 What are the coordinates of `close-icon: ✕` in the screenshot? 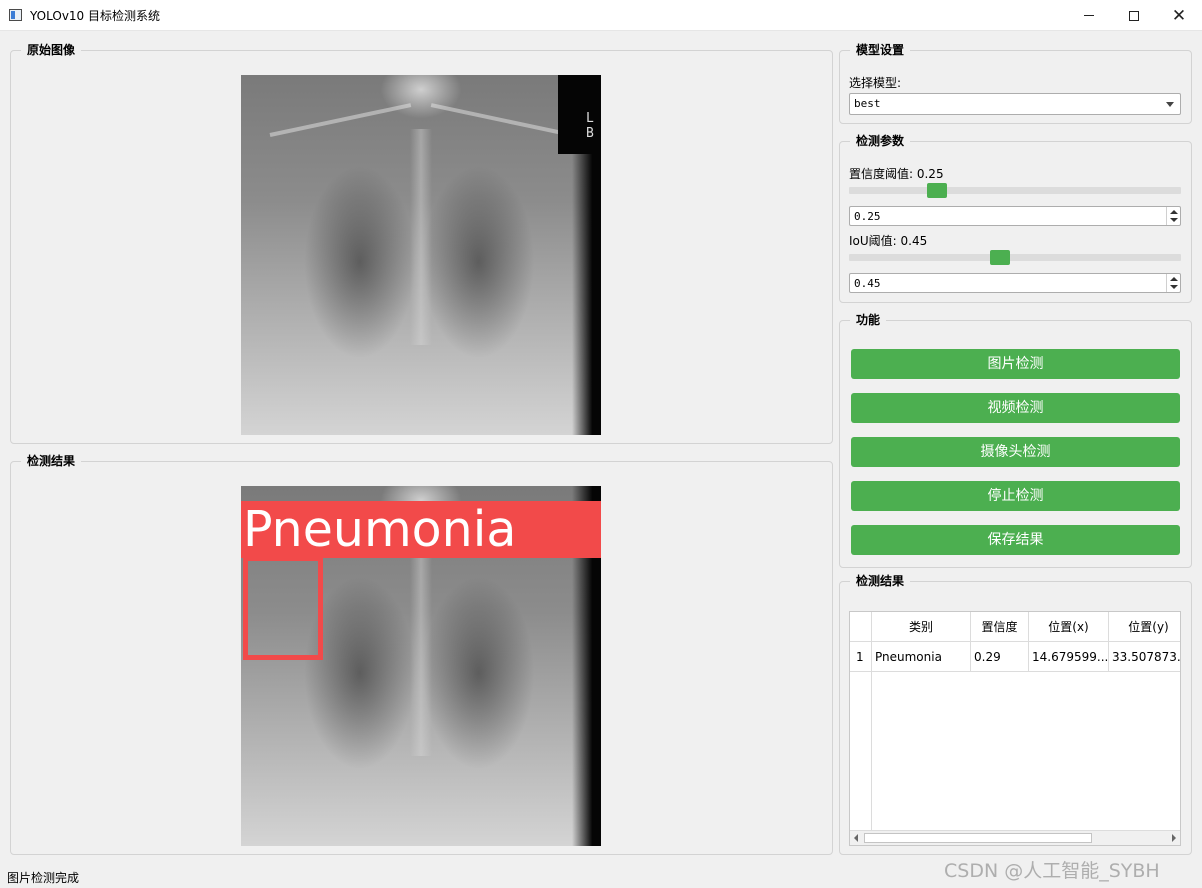 It's located at (1179, 15).